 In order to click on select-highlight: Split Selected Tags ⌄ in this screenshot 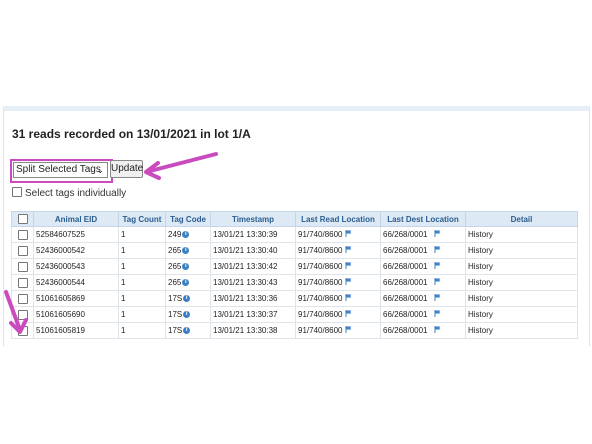, I will do `click(61, 171)`.